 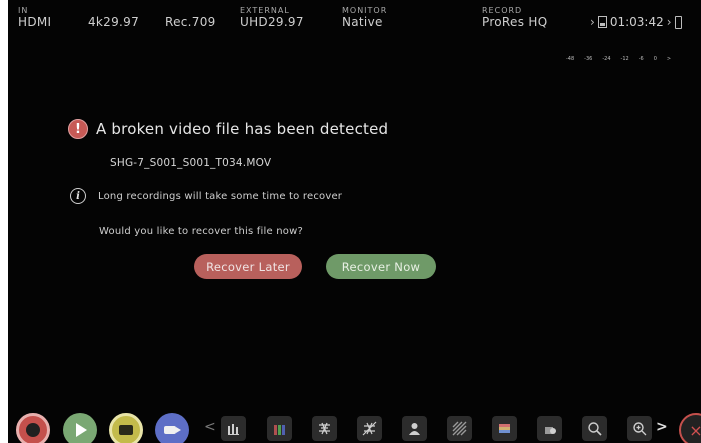 I want to click on monitor-button, so click(x=126, y=428).